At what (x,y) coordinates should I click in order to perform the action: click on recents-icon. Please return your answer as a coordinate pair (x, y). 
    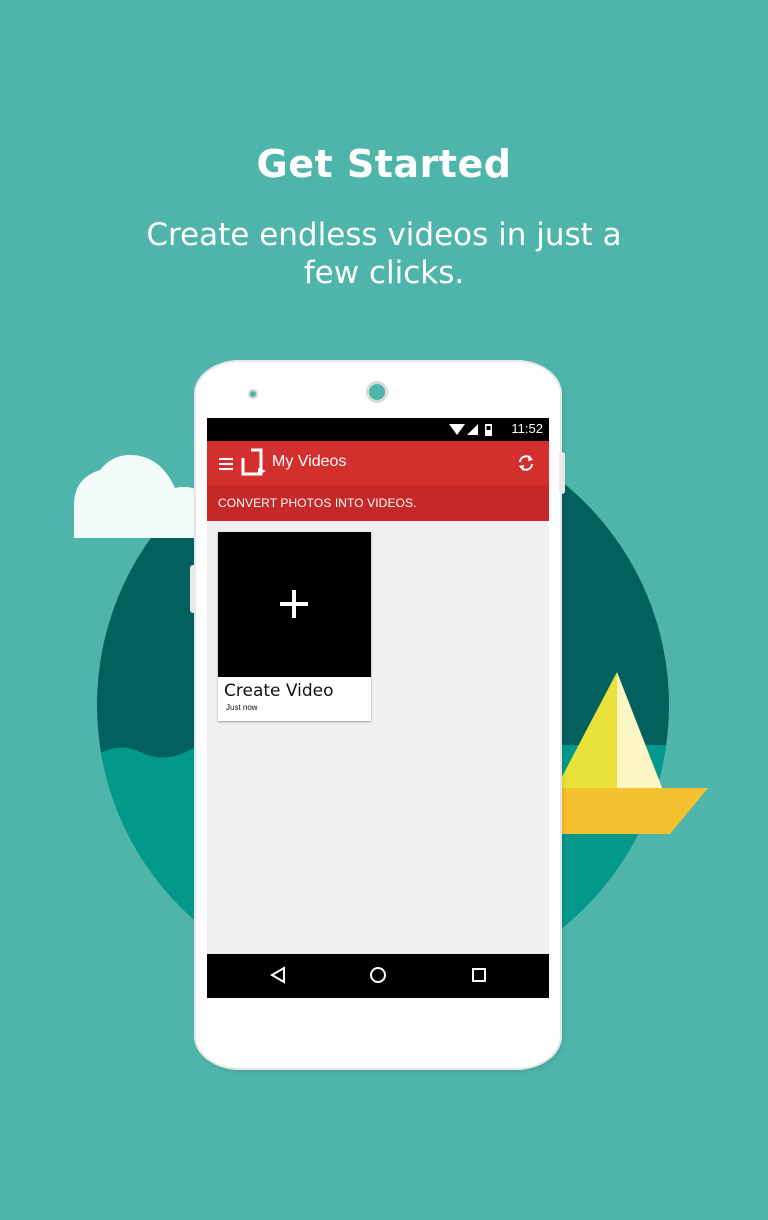
    Looking at the image, I should click on (479, 977).